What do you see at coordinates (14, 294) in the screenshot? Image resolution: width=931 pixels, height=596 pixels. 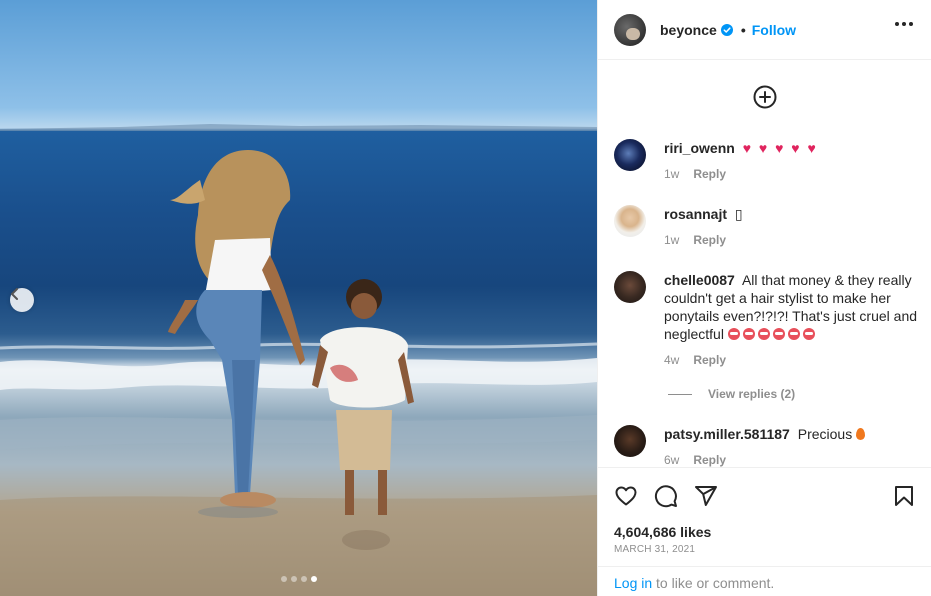 I see `chevron-left-icon` at bounding box center [14, 294].